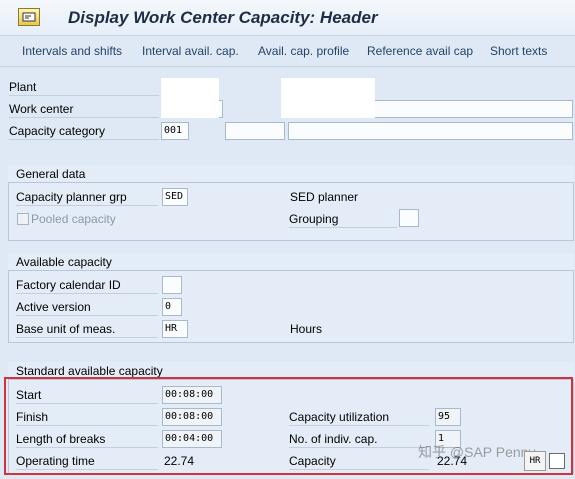 The width and height of the screenshot is (575, 479). Describe the element at coordinates (303, 51) in the screenshot. I see `avail-cap-profile-button: Avail. cap. profile` at that location.